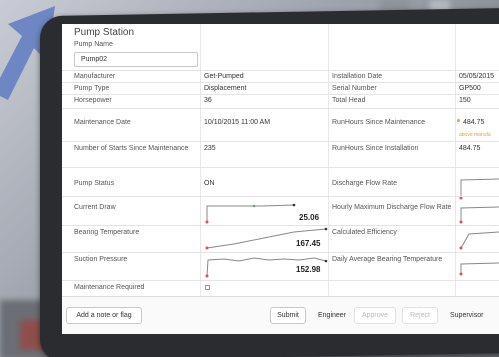 The image size is (499, 357). What do you see at coordinates (479, 240) in the screenshot?
I see `calculated-efficiency-sparkline` at bounding box center [479, 240].